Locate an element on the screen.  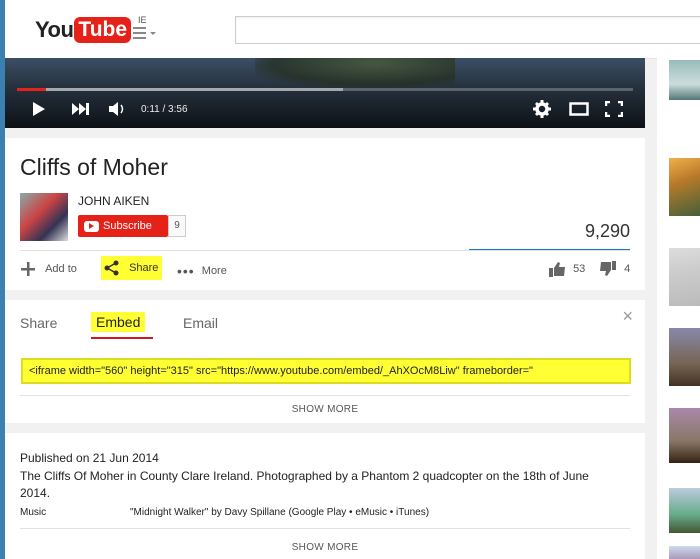
music-label: Music is located at coordinates (33, 512).